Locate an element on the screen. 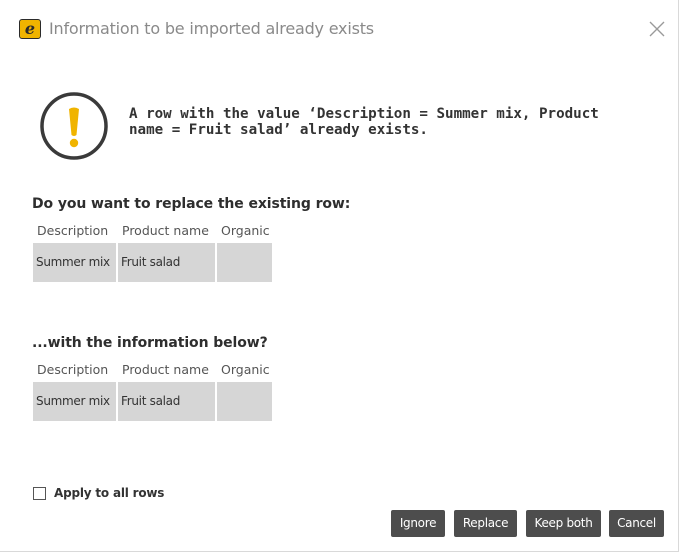  warning-icon is located at coordinates (74, 126).